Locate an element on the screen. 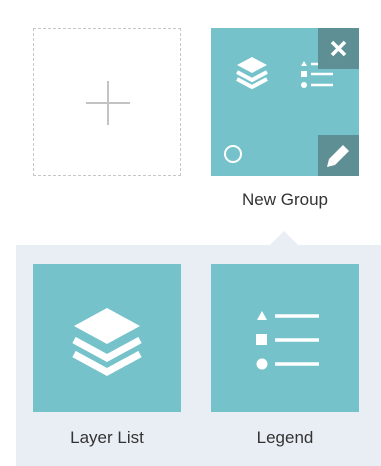 This screenshot has height=466, width=381. pencil-icon is located at coordinates (338, 156).